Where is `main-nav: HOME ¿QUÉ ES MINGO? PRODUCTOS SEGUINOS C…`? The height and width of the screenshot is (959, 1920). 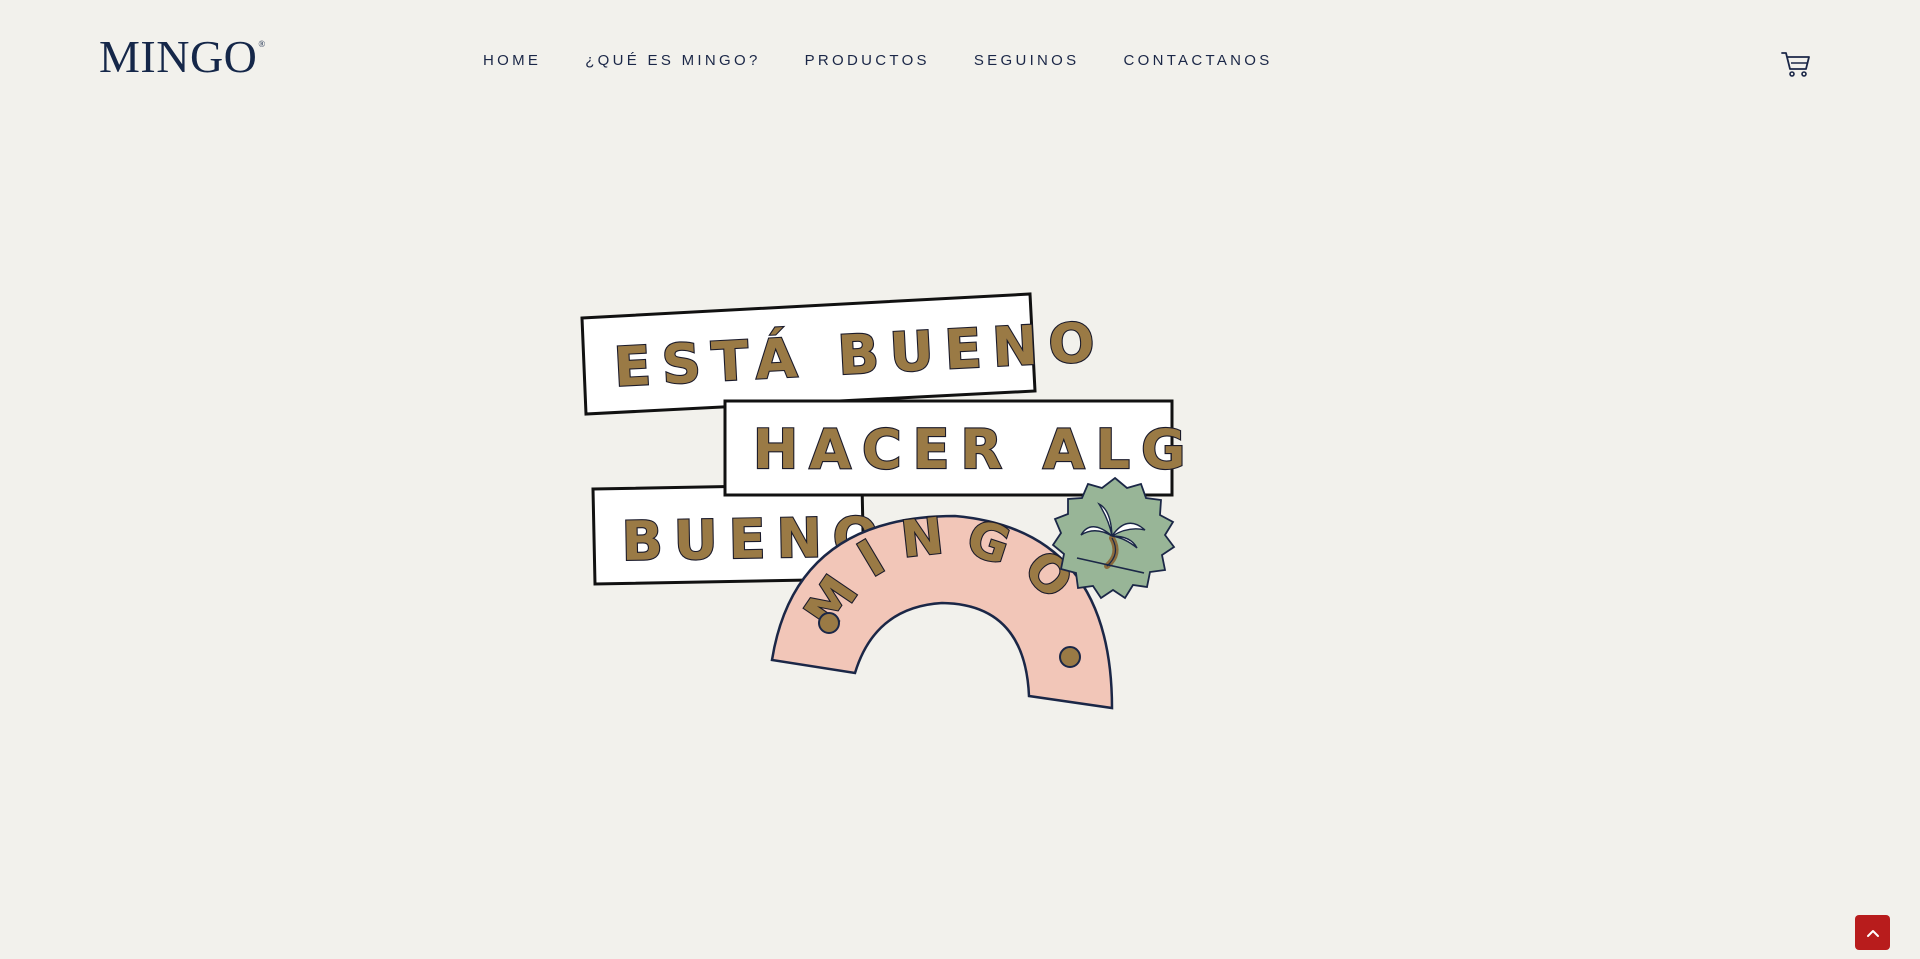 main-nav: HOME ¿QUÉ ES MINGO? PRODUCTOS SEGUINOS C… is located at coordinates (900, 60).